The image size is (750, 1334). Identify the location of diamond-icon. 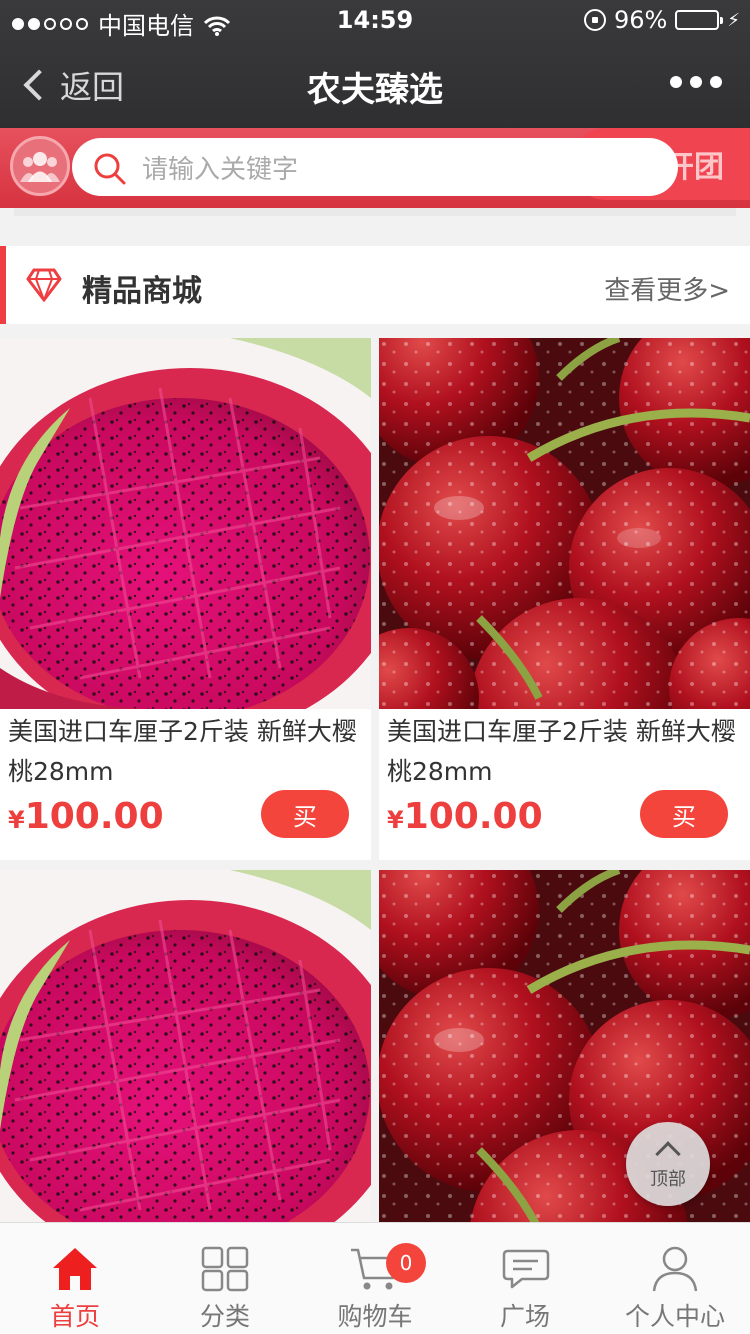
(44, 285).